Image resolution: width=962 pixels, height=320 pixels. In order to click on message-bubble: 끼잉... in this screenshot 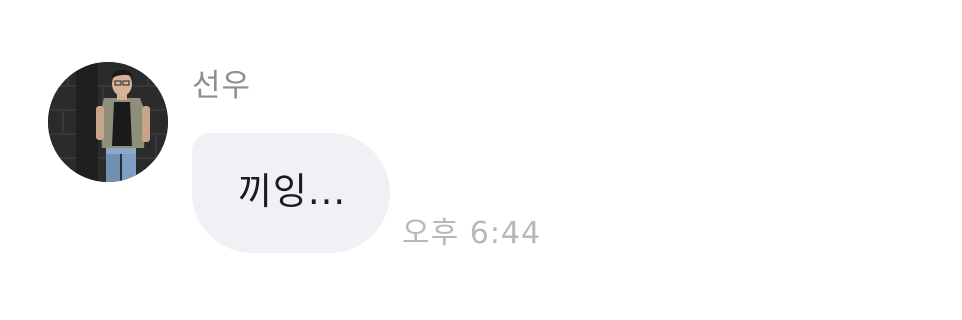, I will do `click(291, 193)`.